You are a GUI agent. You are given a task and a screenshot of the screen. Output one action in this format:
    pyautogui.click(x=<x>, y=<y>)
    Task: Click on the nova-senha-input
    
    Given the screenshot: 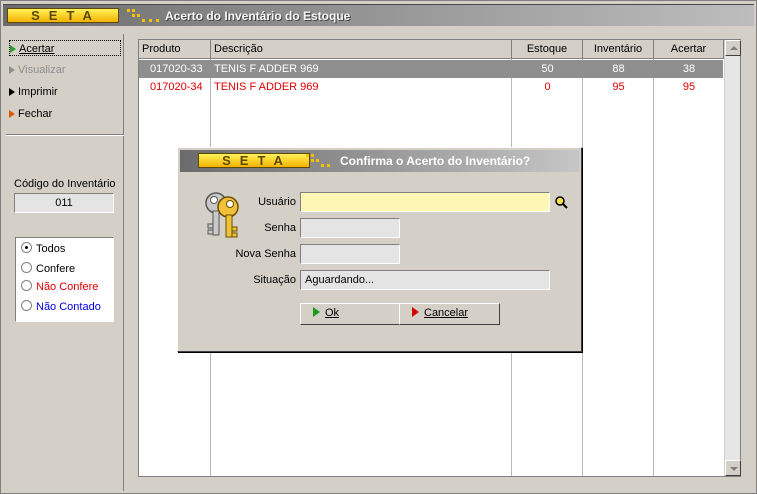 What is the action you would take?
    pyautogui.click(x=350, y=254)
    